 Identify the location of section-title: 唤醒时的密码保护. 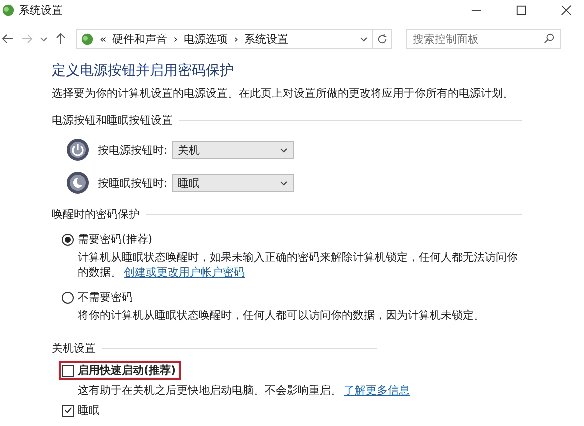
(96, 214).